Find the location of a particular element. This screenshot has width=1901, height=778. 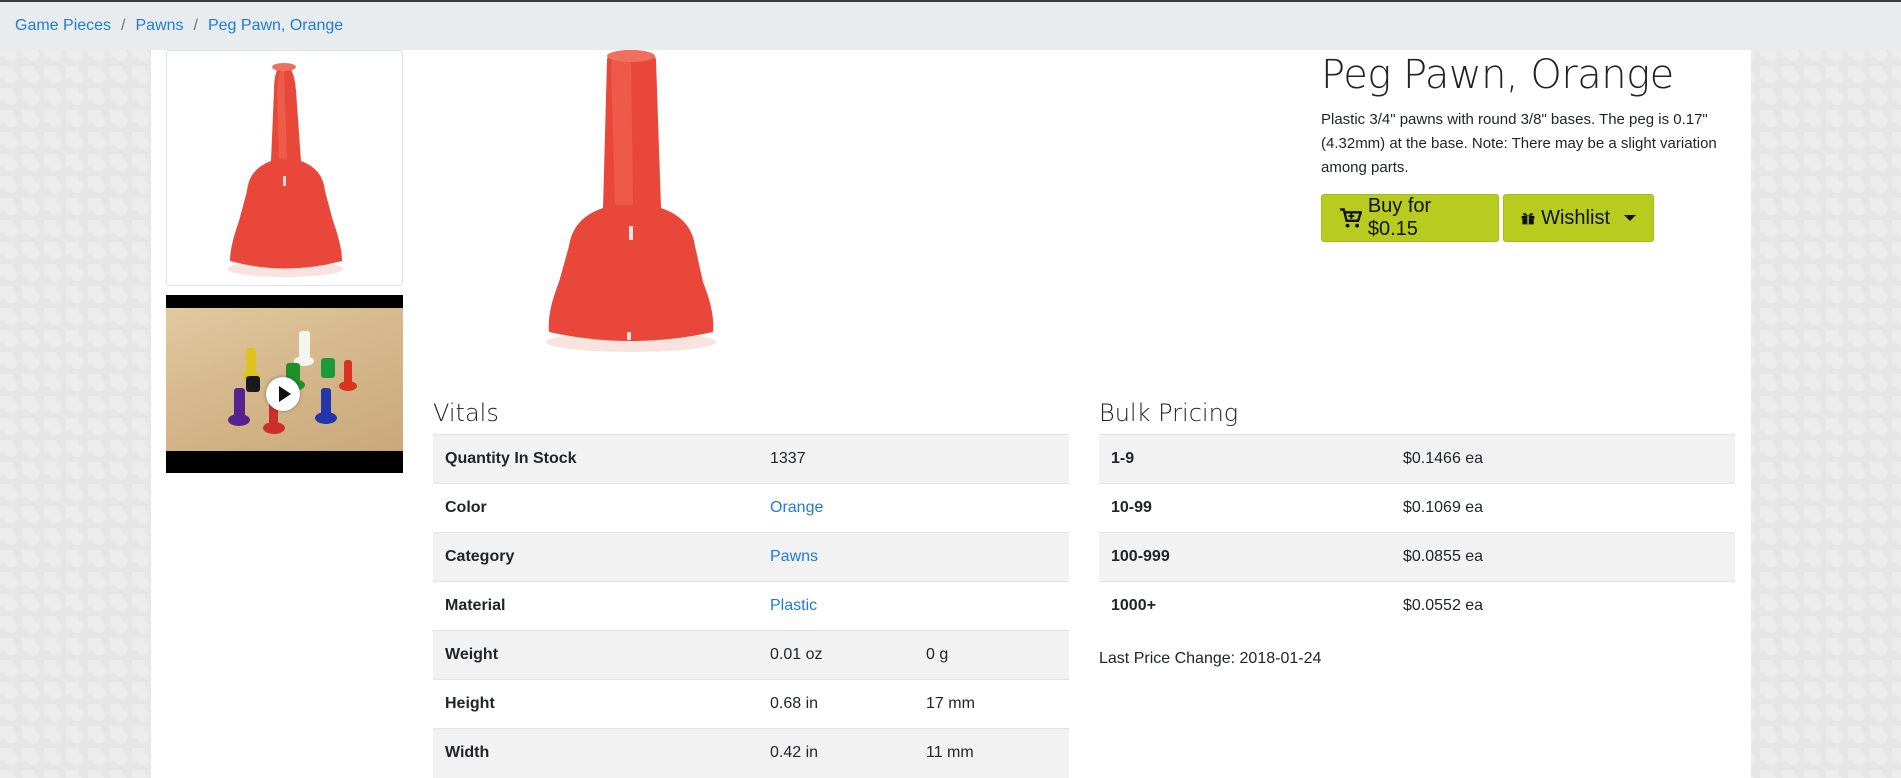

table-row: Color Orange is located at coordinates (751, 508).